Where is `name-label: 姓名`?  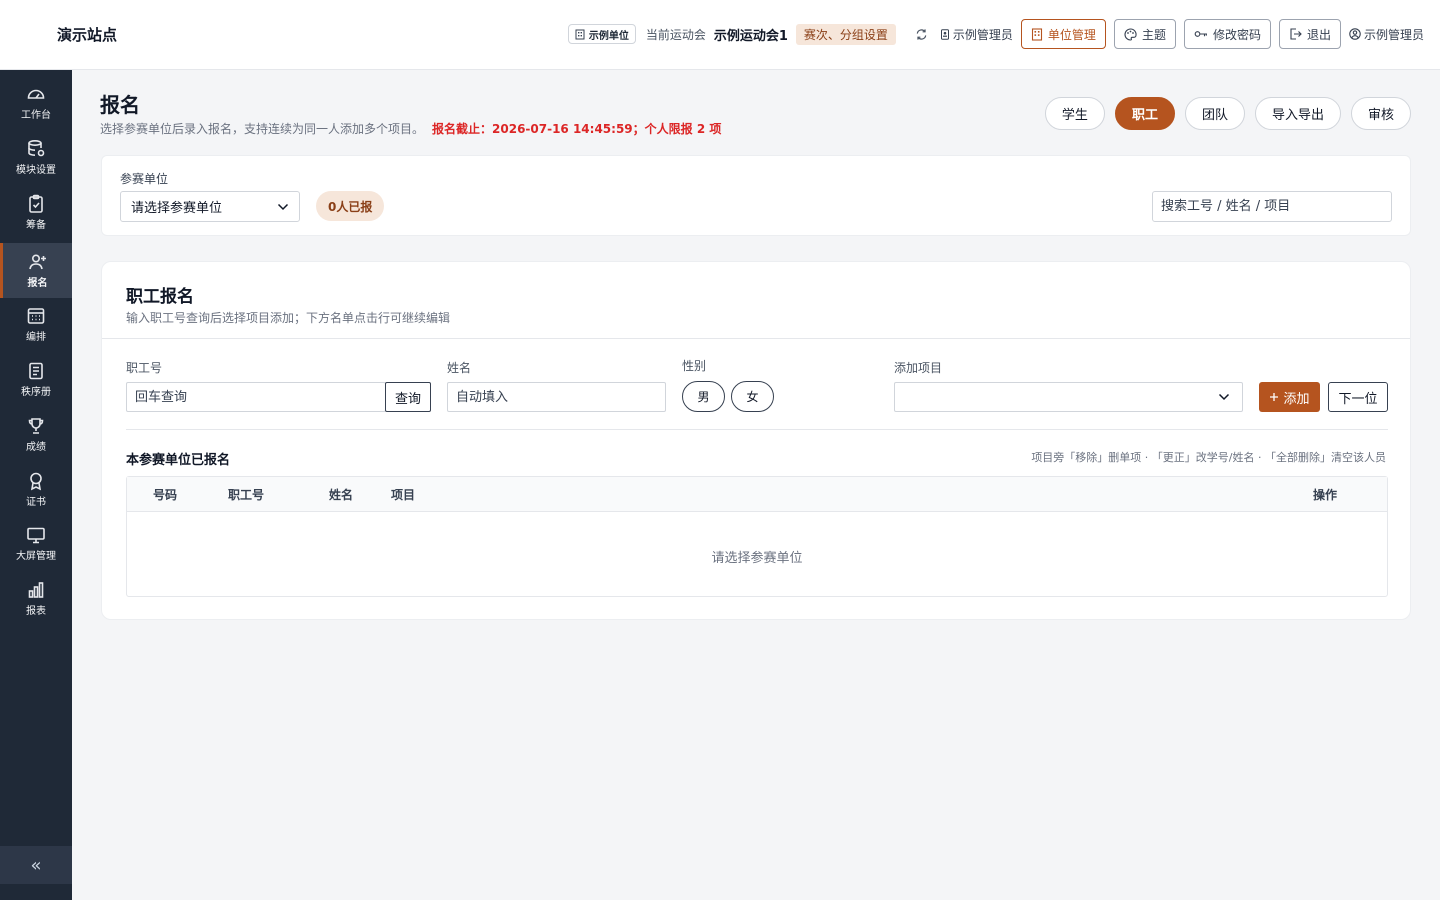
name-label: 姓名 is located at coordinates (459, 368).